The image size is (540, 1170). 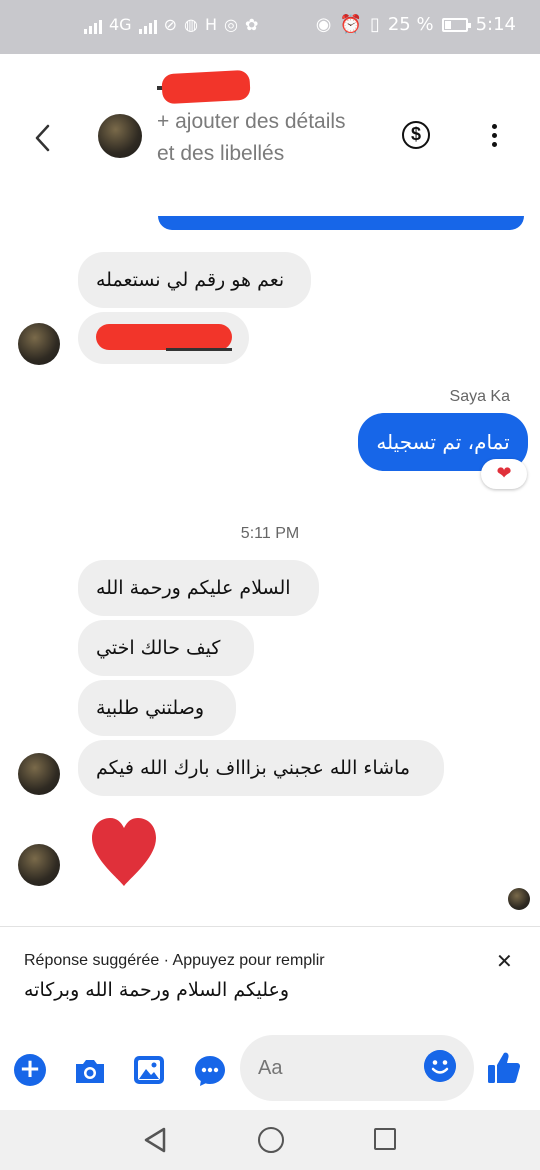 What do you see at coordinates (120, 136) in the screenshot?
I see `contact-avatar` at bounding box center [120, 136].